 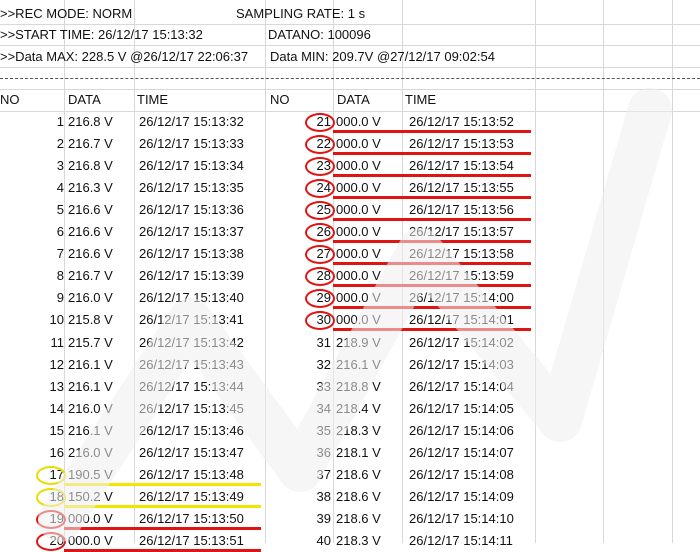 What do you see at coordinates (461, 430) in the screenshot?
I see `row-timestamp: 26/12/17 15:14:06` at bounding box center [461, 430].